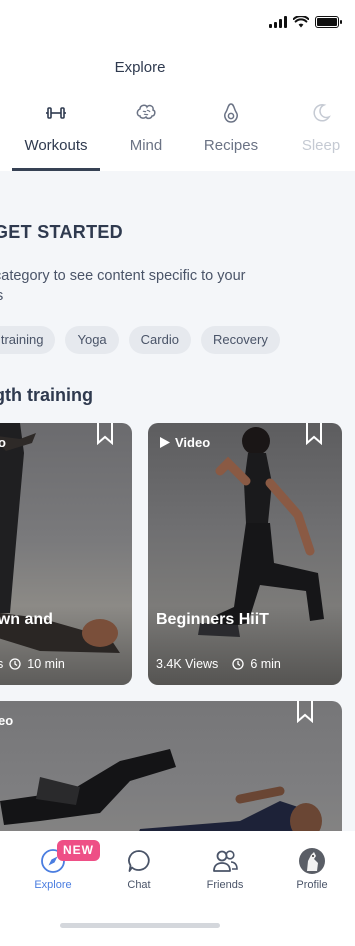 This screenshot has width=355, height=946. I want to click on moon-icon, so click(322, 113).